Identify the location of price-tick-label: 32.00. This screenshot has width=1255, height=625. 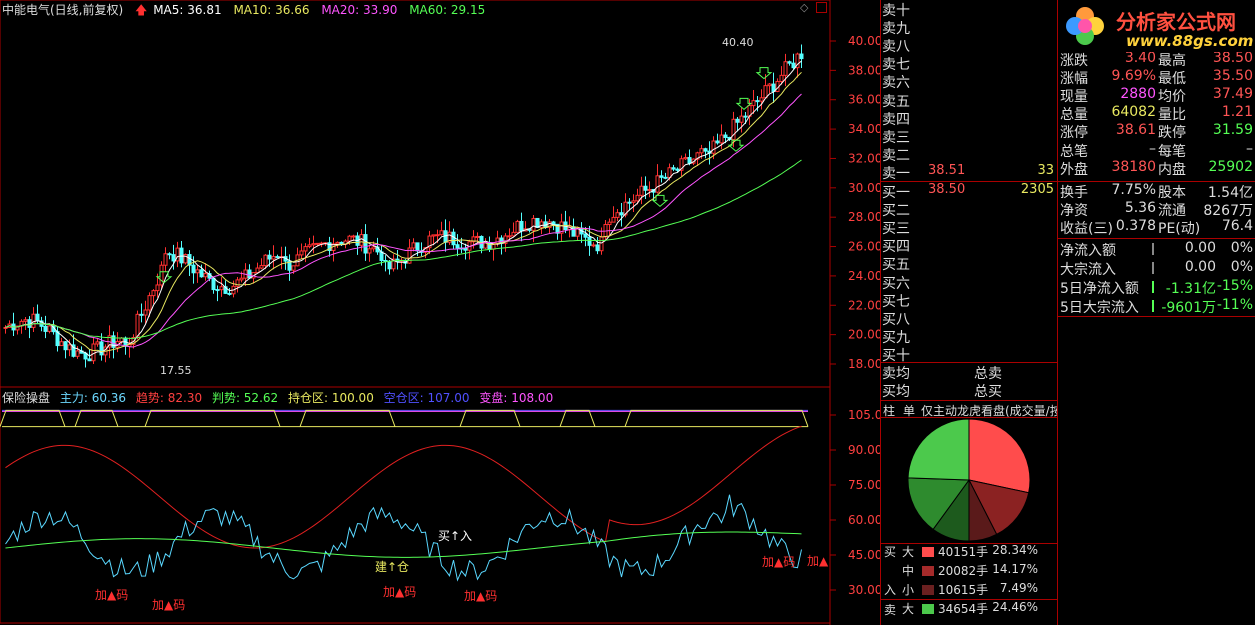
(864, 158).